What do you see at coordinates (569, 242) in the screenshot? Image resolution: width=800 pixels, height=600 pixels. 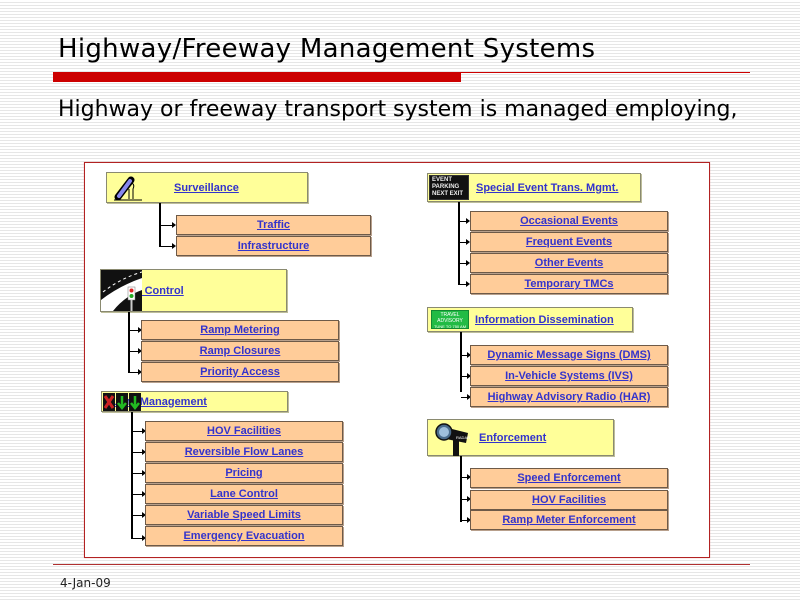 I see `child-box-frequent-events: Frequent Events` at bounding box center [569, 242].